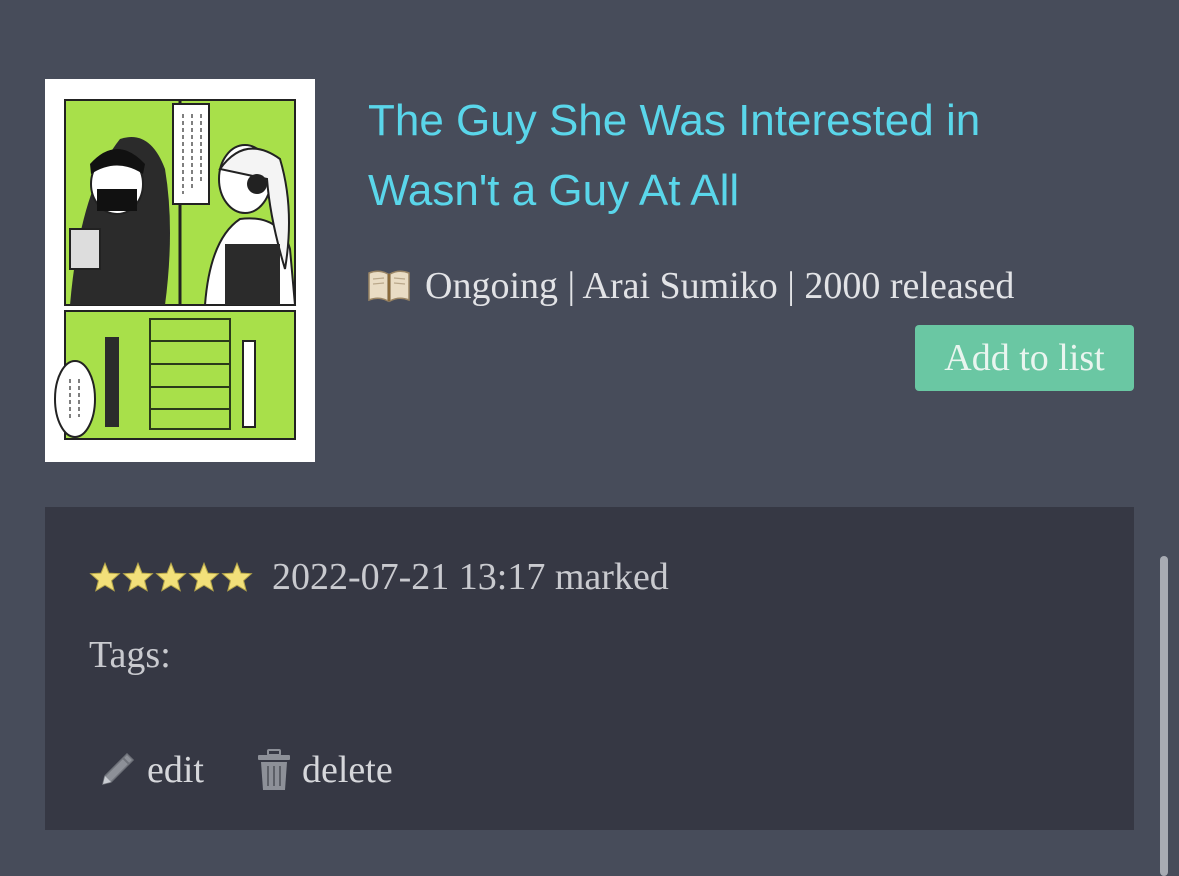 Image resolution: width=1179 pixels, height=876 pixels. Describe the element at coordinates (175, 770) in the screenshot. I see `edit-label: edit` at that location.